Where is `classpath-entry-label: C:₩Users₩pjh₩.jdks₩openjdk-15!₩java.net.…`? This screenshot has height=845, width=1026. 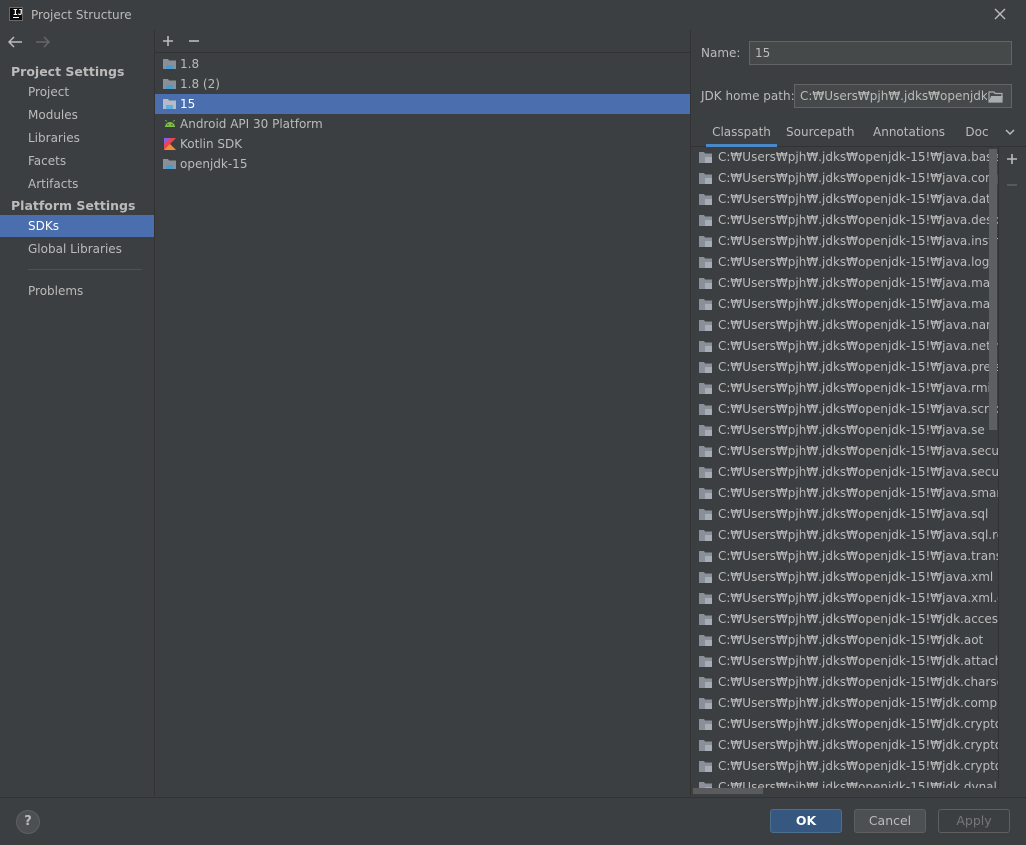 classpath-entry-label: C:₩Users₩pjh₩.jdks₩openjdk-15!₩java.net.… is located at coordinates (858, 346).